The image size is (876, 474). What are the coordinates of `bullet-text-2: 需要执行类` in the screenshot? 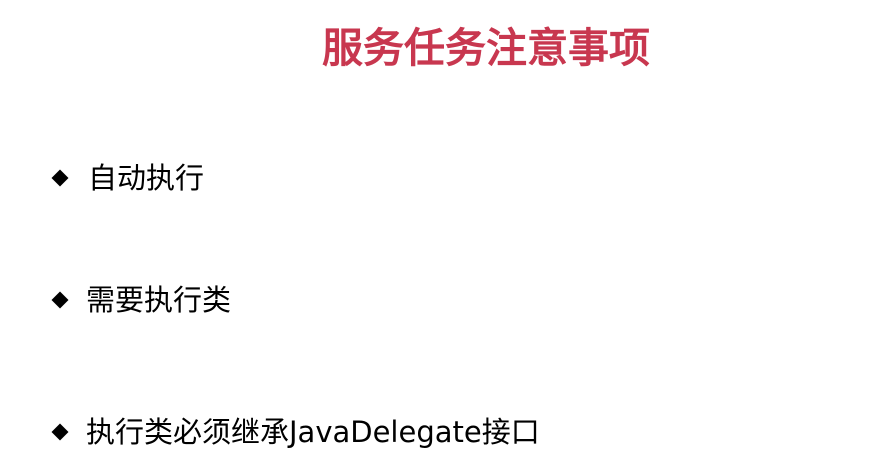 It's located at (159, 300).